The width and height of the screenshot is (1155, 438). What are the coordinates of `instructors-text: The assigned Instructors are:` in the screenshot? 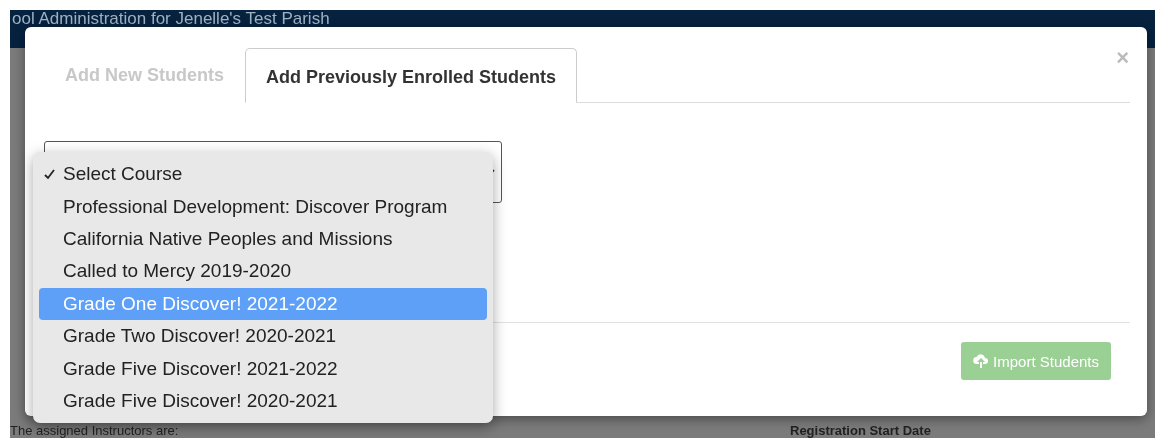 It's located at (94, 431).